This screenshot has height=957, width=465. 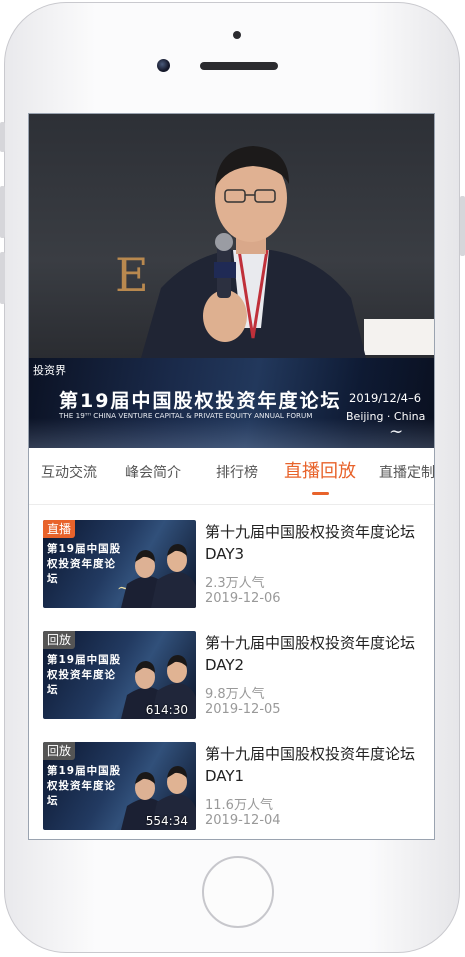 I want to click on tab-summit-intro: 峰会简介, so click(x=153, y=476).